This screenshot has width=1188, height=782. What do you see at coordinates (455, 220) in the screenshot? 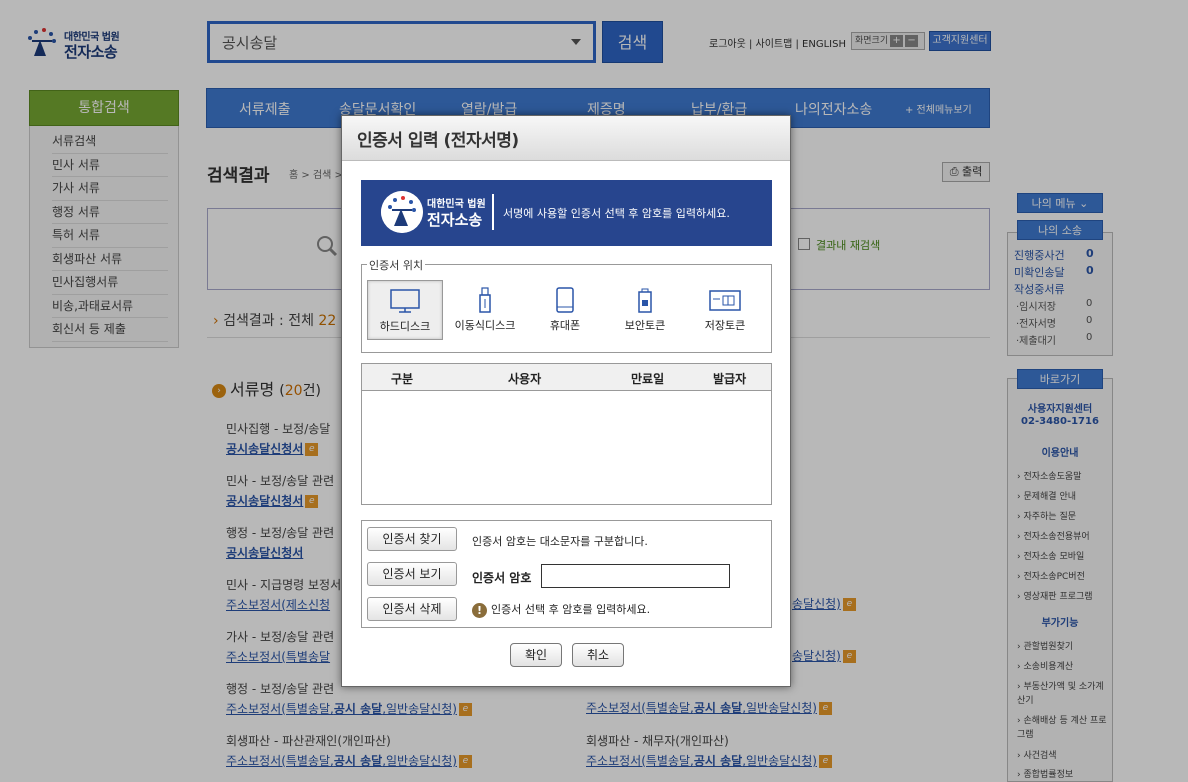
I see `banner-title: 전자소송` at bounding box center [455, 220].